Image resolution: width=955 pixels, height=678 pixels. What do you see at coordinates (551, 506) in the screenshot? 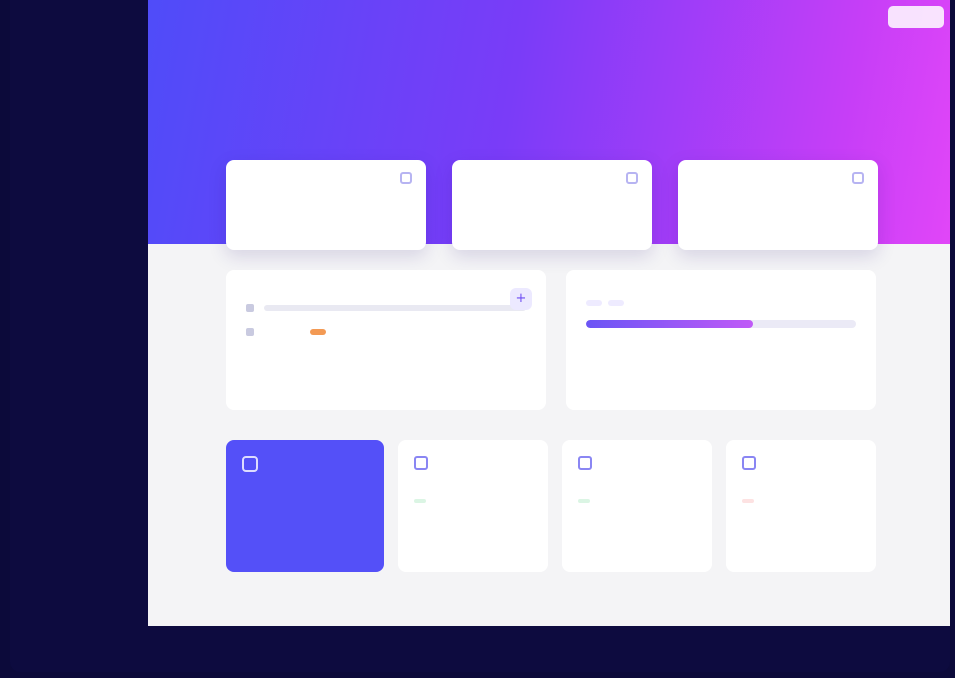
I see `metrics-row` at bounding box center [551, 506].